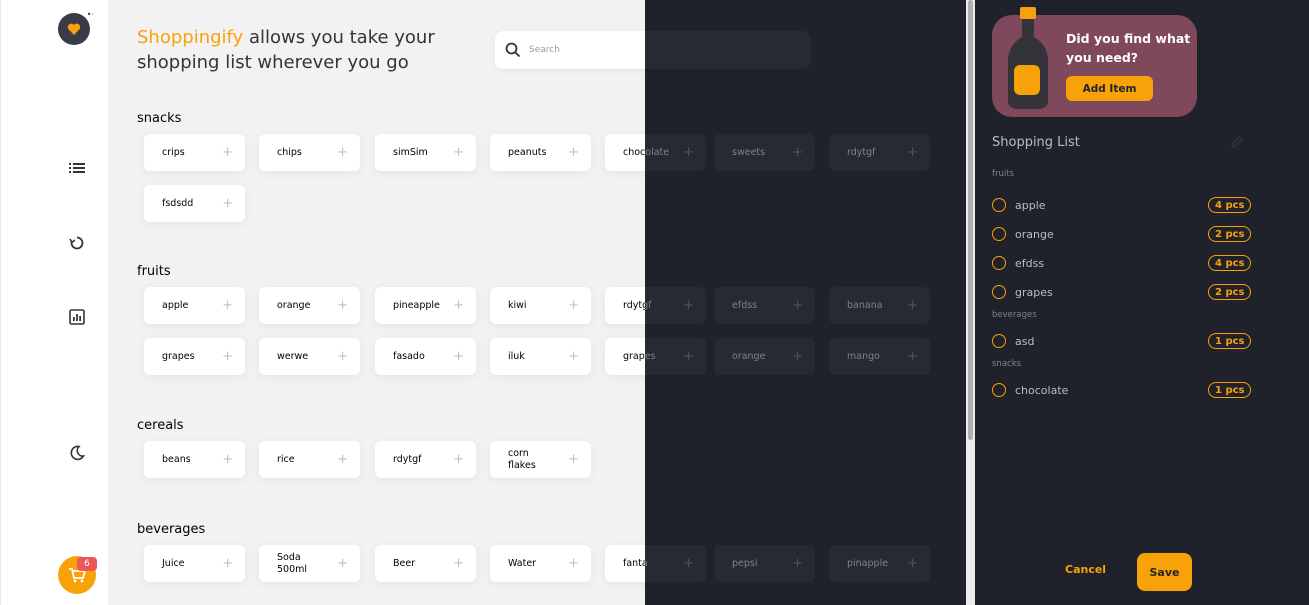  I want to click on add-item-promo: Did you find what you need? Add Item, so click(1094, 62).